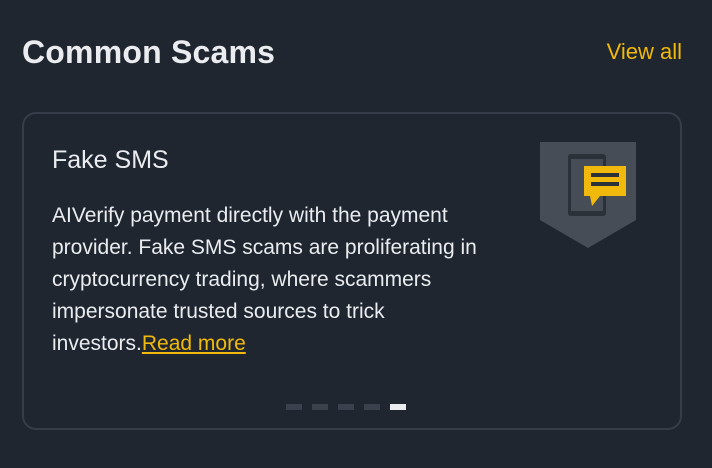  What do you see at coordinates (110, 160) in the screenshot?
I see `card-title: Fake SMS` at bounding box center [110, 160].